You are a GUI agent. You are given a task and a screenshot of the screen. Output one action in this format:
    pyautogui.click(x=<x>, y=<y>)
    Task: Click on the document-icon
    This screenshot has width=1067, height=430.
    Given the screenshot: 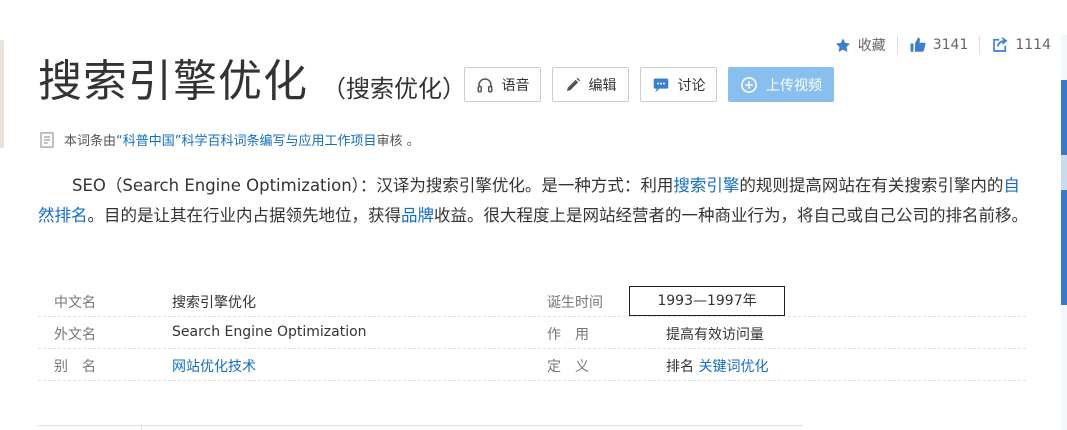 What is the action you would take?
    pyautogui.click(x=47, y=139)
    